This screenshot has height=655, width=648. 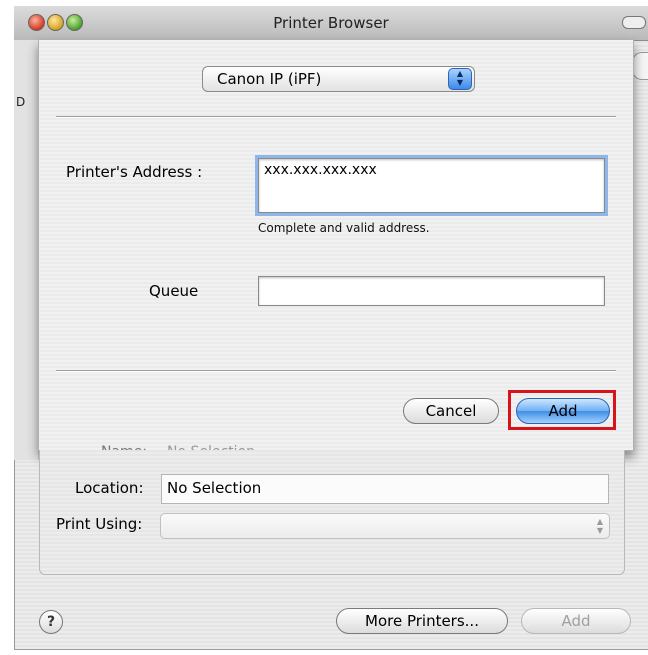 I want to click on window-title: Printer Browser, so click(x=331, y=23).